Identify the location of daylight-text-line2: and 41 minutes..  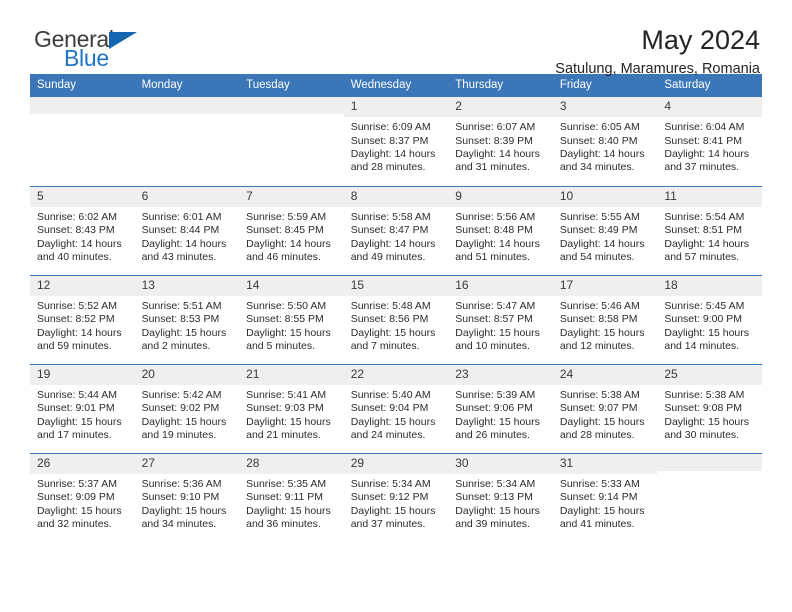
(597, 523).